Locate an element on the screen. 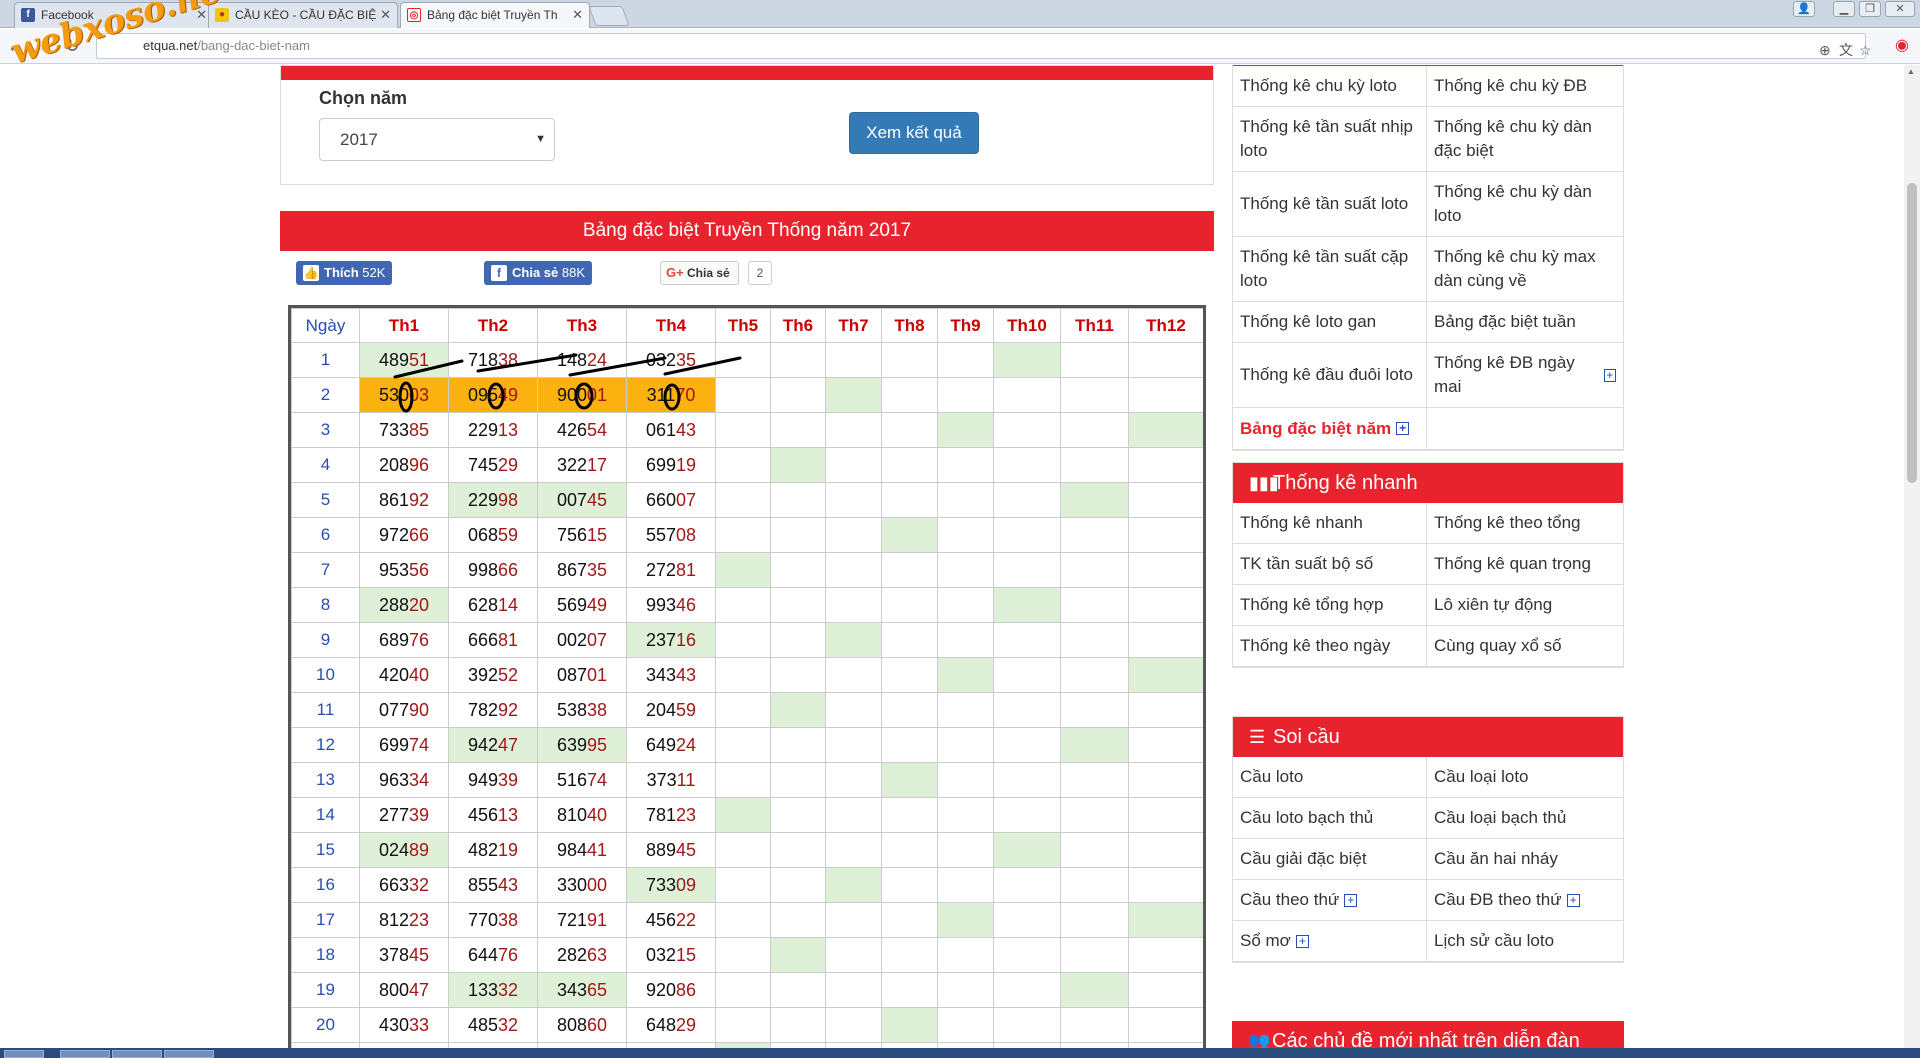 This screenshot has height=1058, width=1920. share-count: 88K is located at coordinates (573, 272).